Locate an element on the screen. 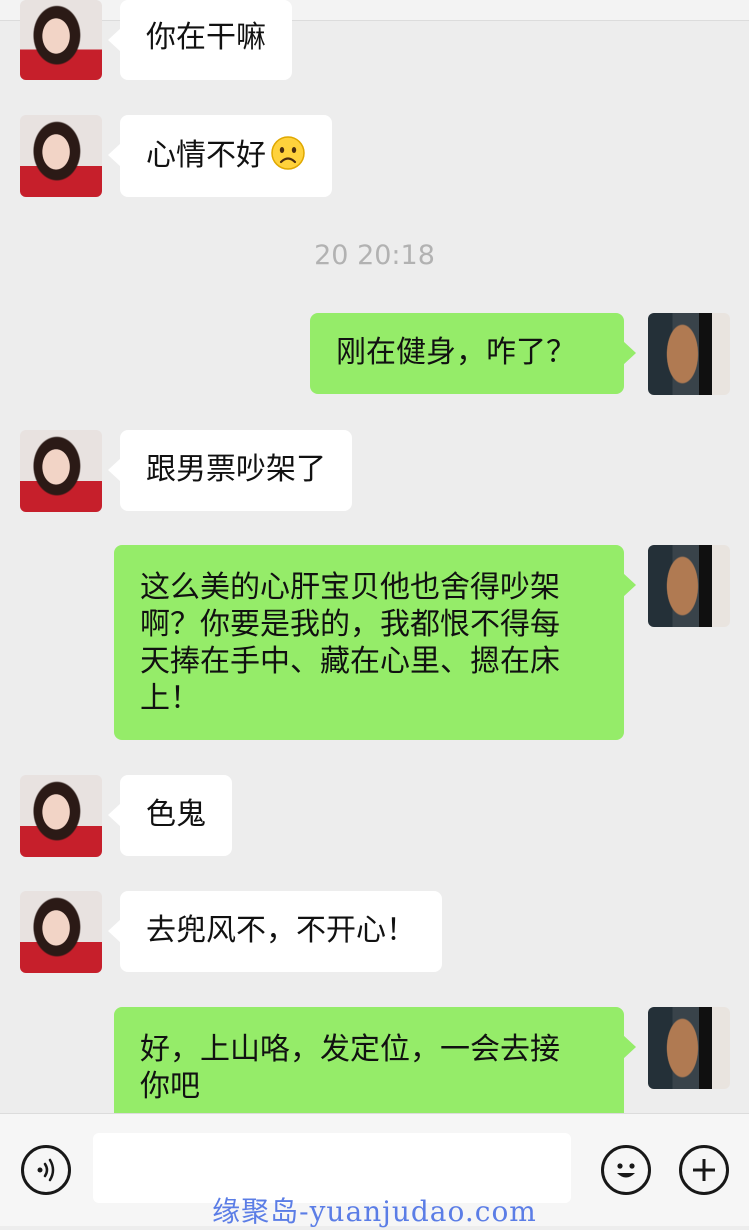 The image size is (749, 1230). message-text: 你在干嘛 is located at coordinates (206, 37).